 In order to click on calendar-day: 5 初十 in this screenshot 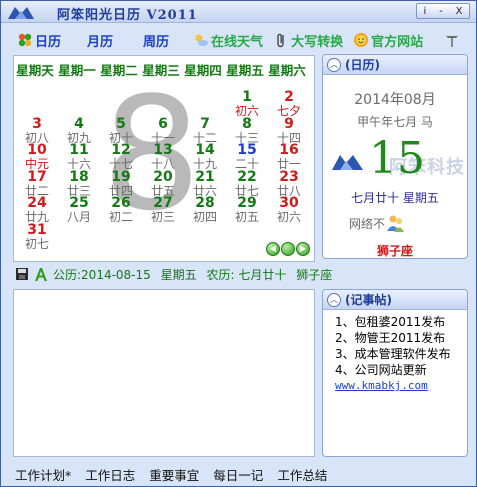, I will do `click(121, 130)`.